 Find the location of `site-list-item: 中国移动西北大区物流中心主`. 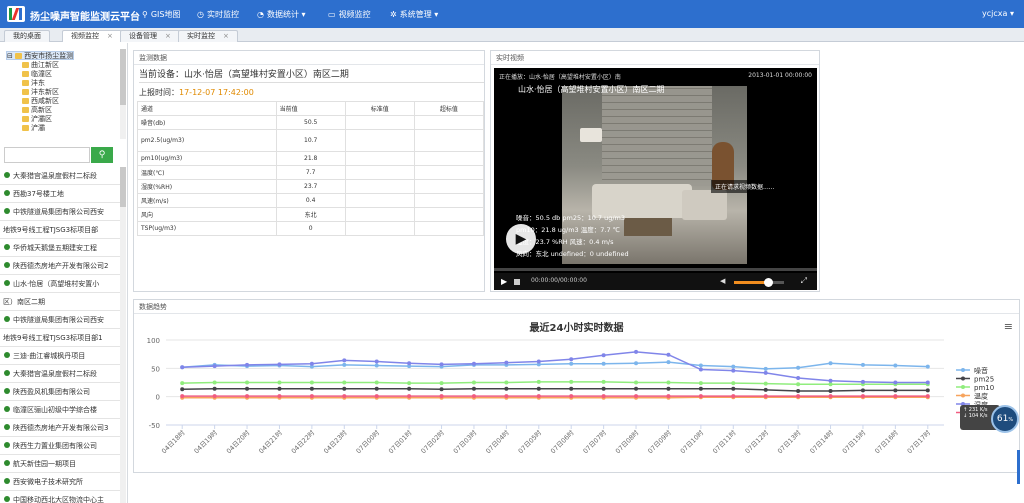

site-list-item: 中国移动西北大区物流中心主 is located at coordinates (60, 497).